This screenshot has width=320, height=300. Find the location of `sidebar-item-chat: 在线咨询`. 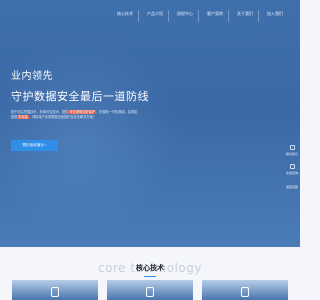

sidebar-item-chat: 在线咨询 is located at coordinates (292, 169).